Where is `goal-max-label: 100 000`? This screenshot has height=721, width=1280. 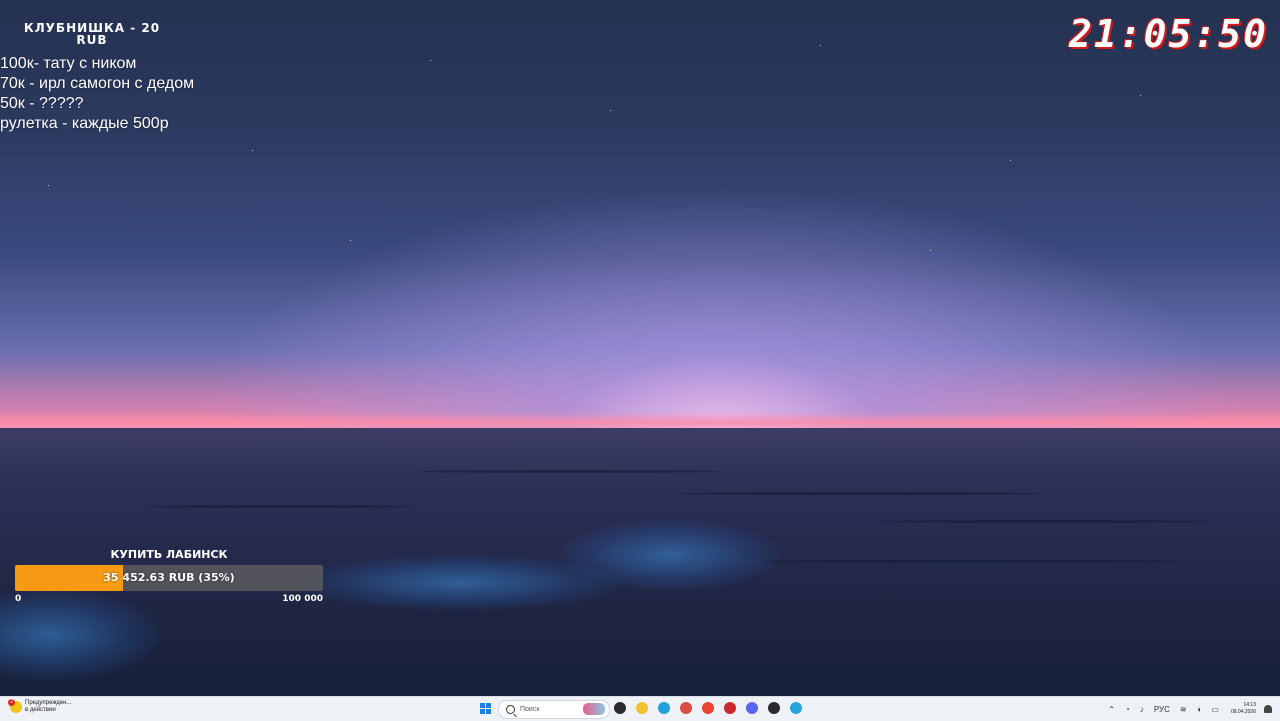 goal-max-label: 100 000 is located at coordinates (302, 599).